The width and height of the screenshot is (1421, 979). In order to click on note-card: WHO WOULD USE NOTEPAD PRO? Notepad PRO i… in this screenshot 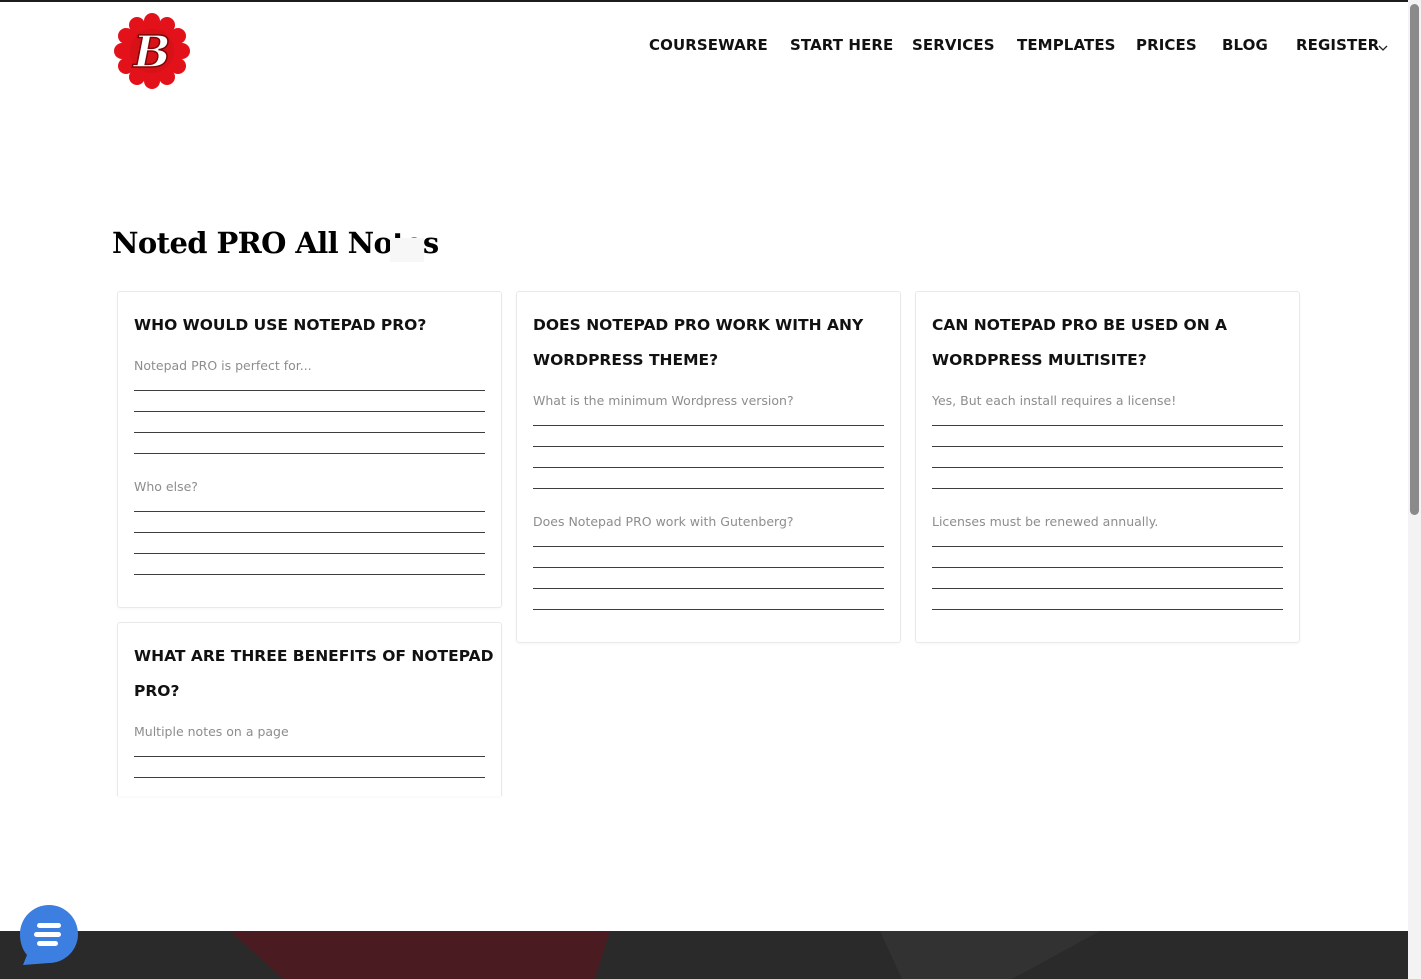, I will do `click(309, 449)`.